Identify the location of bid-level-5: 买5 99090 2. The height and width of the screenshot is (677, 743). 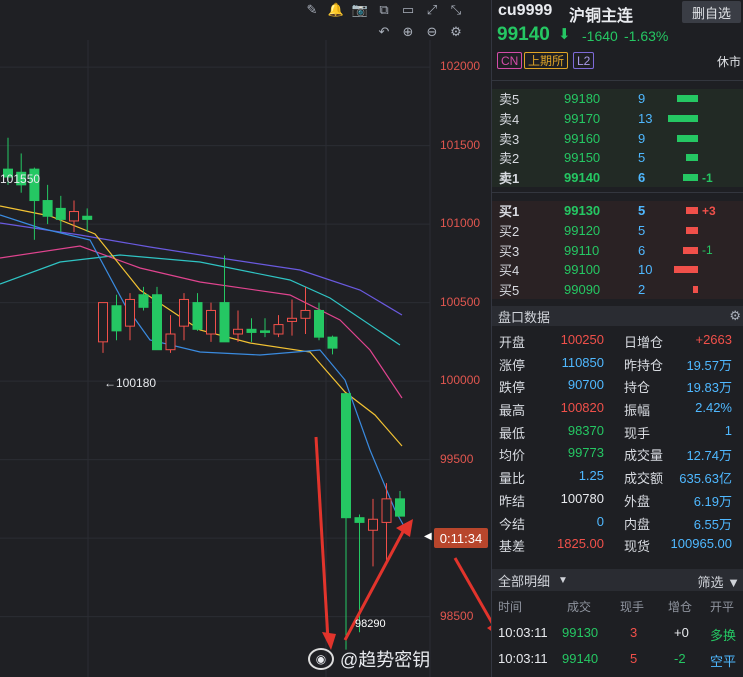
(617, 289).